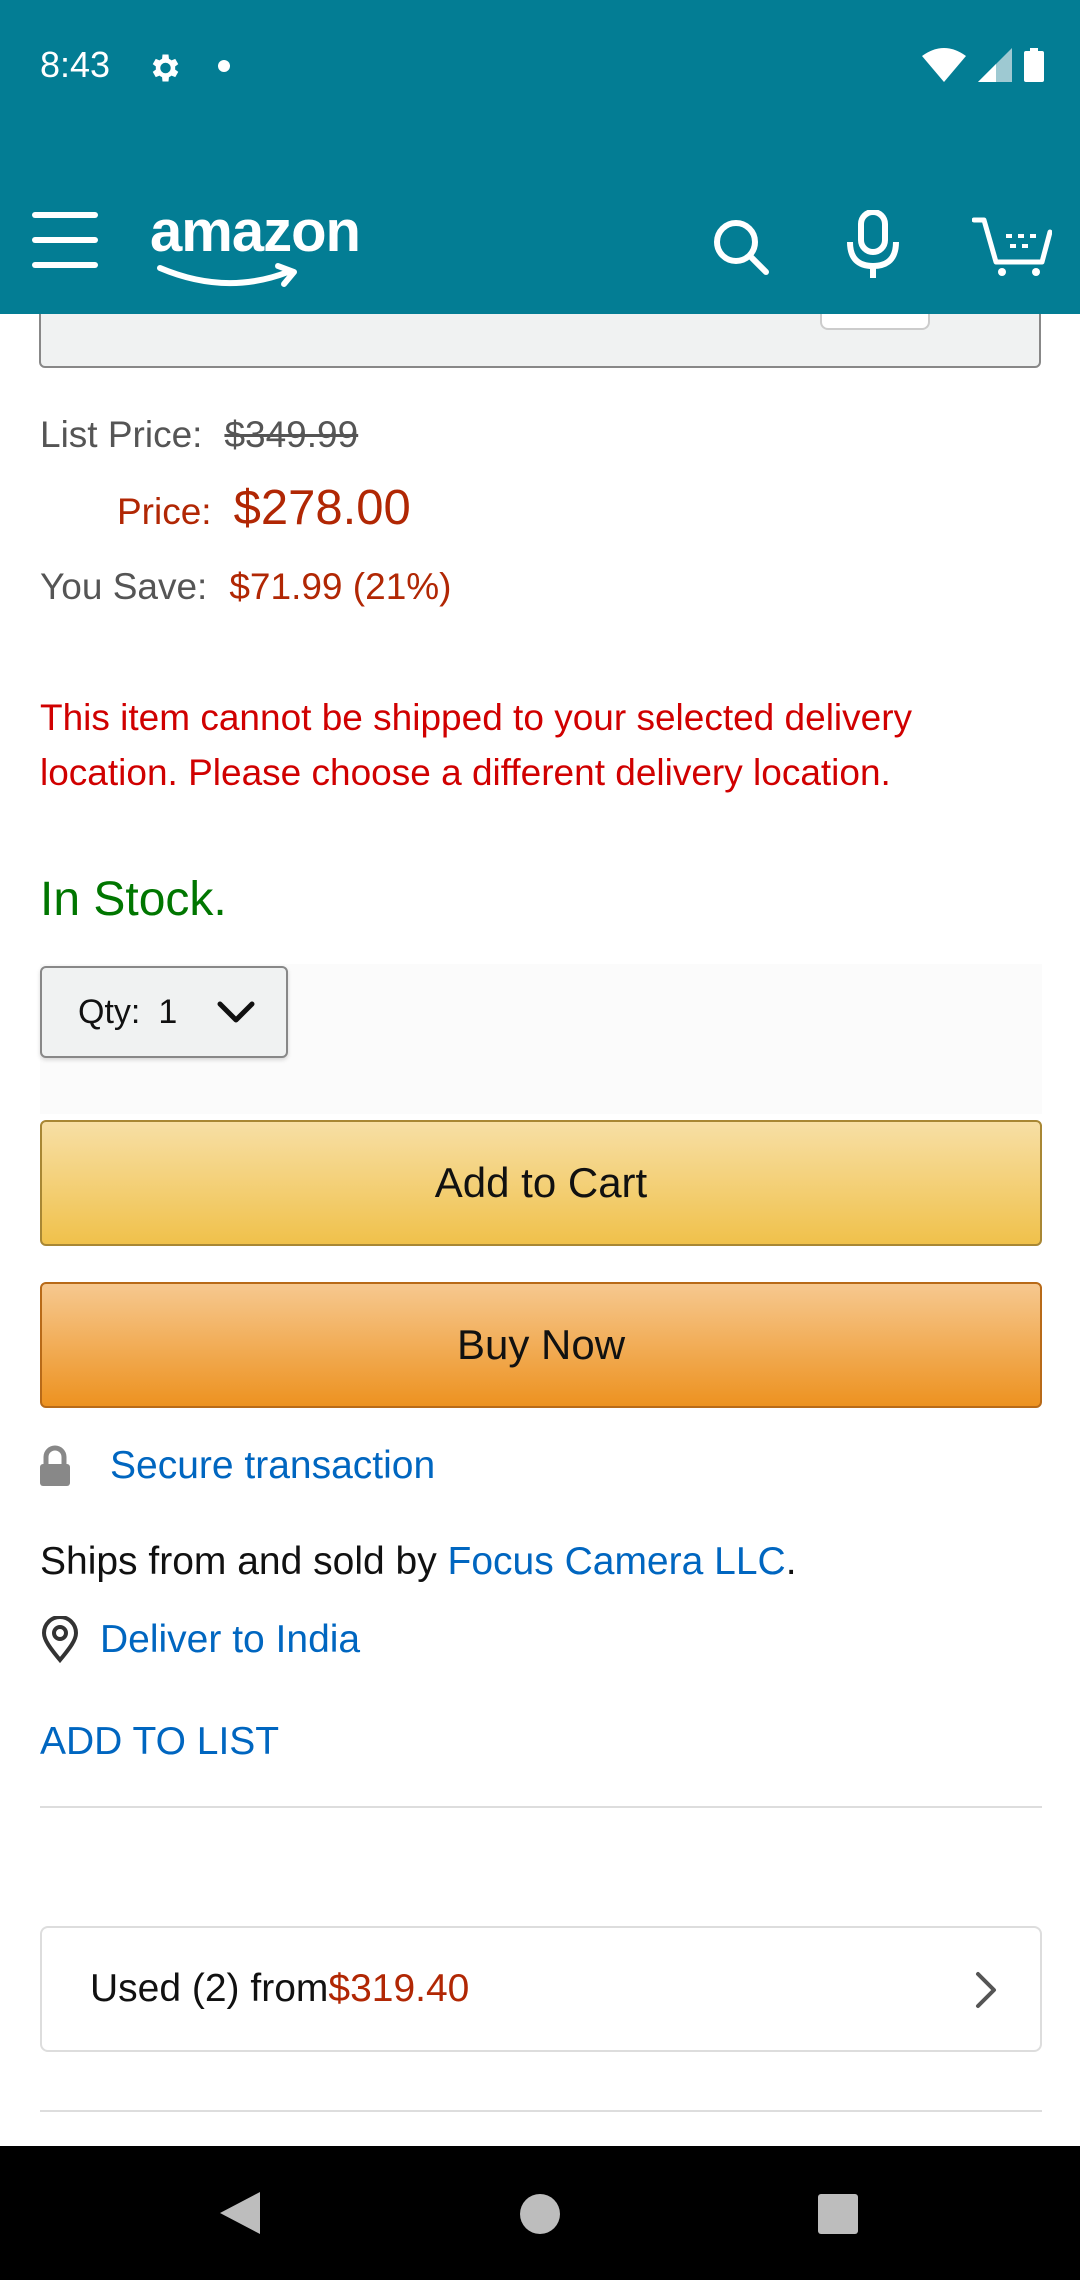  I want to click on used-offers-row: Used (2) from $319.40, so click(541, 1989).